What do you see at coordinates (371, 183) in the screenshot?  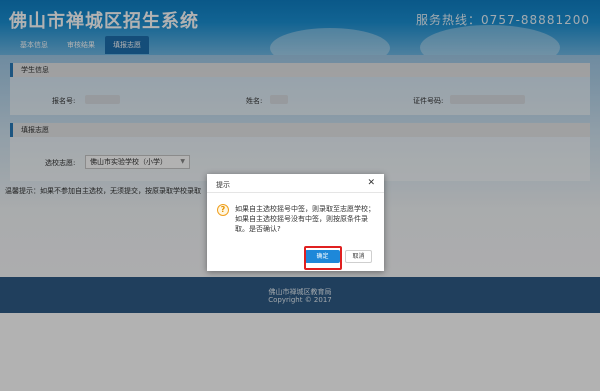 I see `close-icon: ✕` at bounding box center [371, 183].